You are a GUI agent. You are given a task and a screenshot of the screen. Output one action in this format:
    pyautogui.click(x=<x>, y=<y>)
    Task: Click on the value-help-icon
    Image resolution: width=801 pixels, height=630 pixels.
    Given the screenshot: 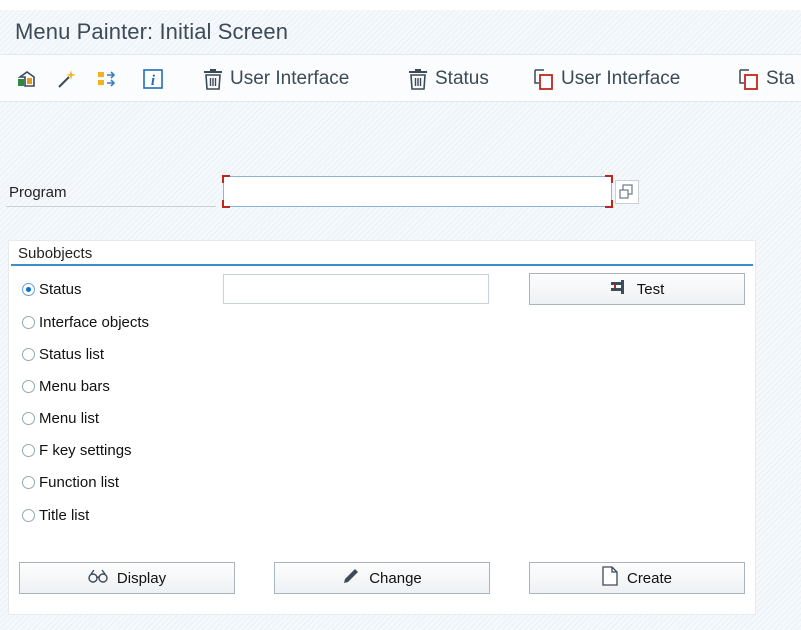 What is the action you would take?
    pyautogui.click(x=626, y=191)
    